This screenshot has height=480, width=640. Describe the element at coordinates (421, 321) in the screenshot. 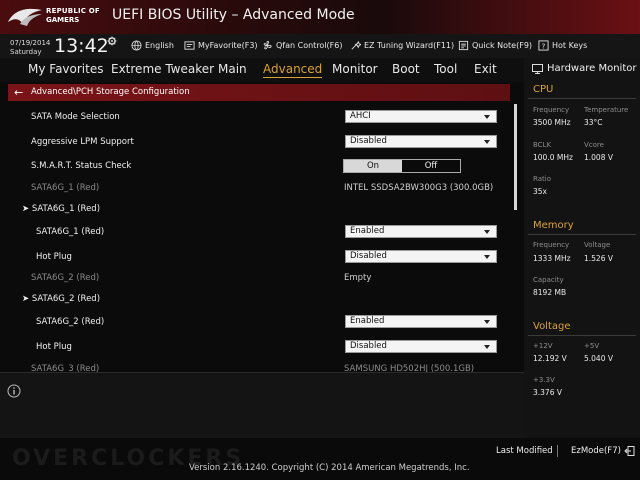

I see `sata6g-2-port-select: Enabled` at that location.